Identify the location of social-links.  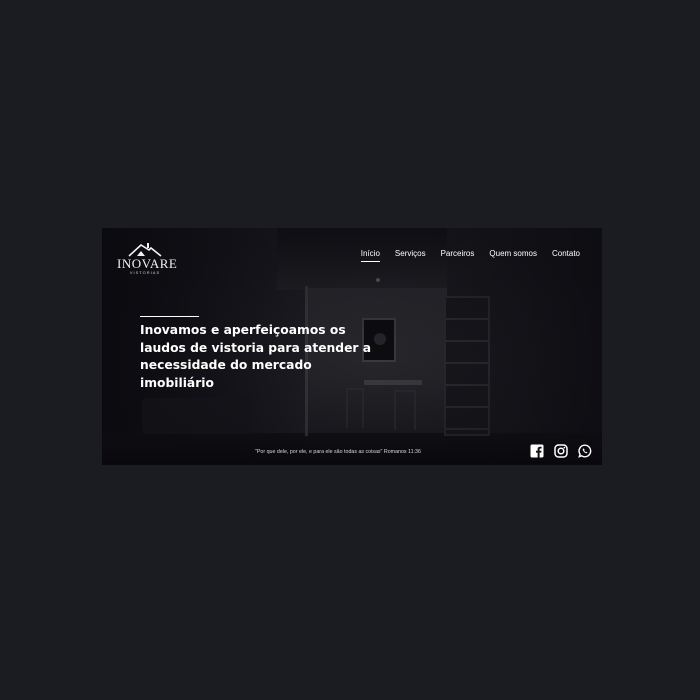
(561, 451).